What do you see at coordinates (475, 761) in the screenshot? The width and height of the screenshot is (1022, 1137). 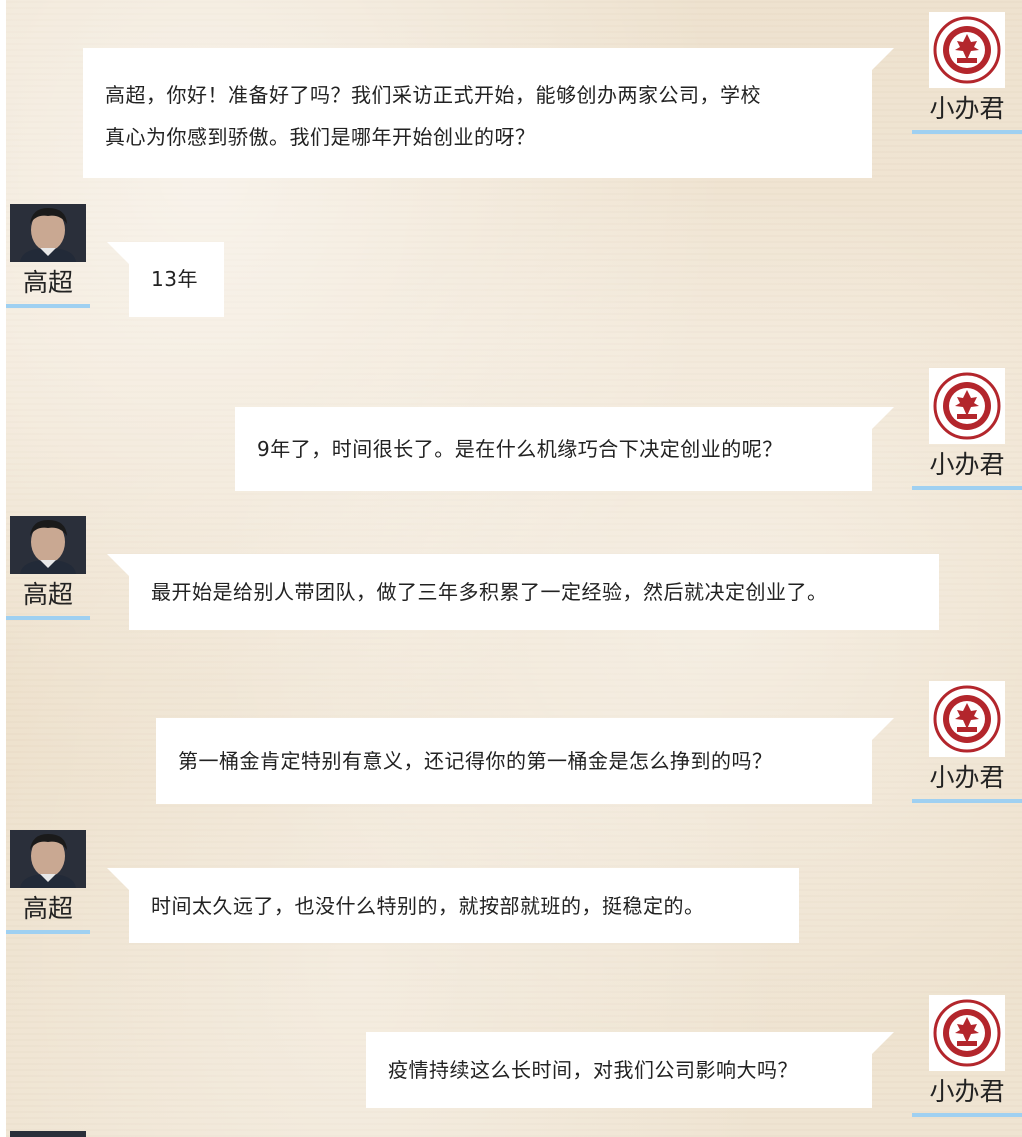 I see `message-text: 第一桶金肯定特别有意义，还记得你的第一桶金是怎么挣到的吗？` at bounding box center [475, 761].